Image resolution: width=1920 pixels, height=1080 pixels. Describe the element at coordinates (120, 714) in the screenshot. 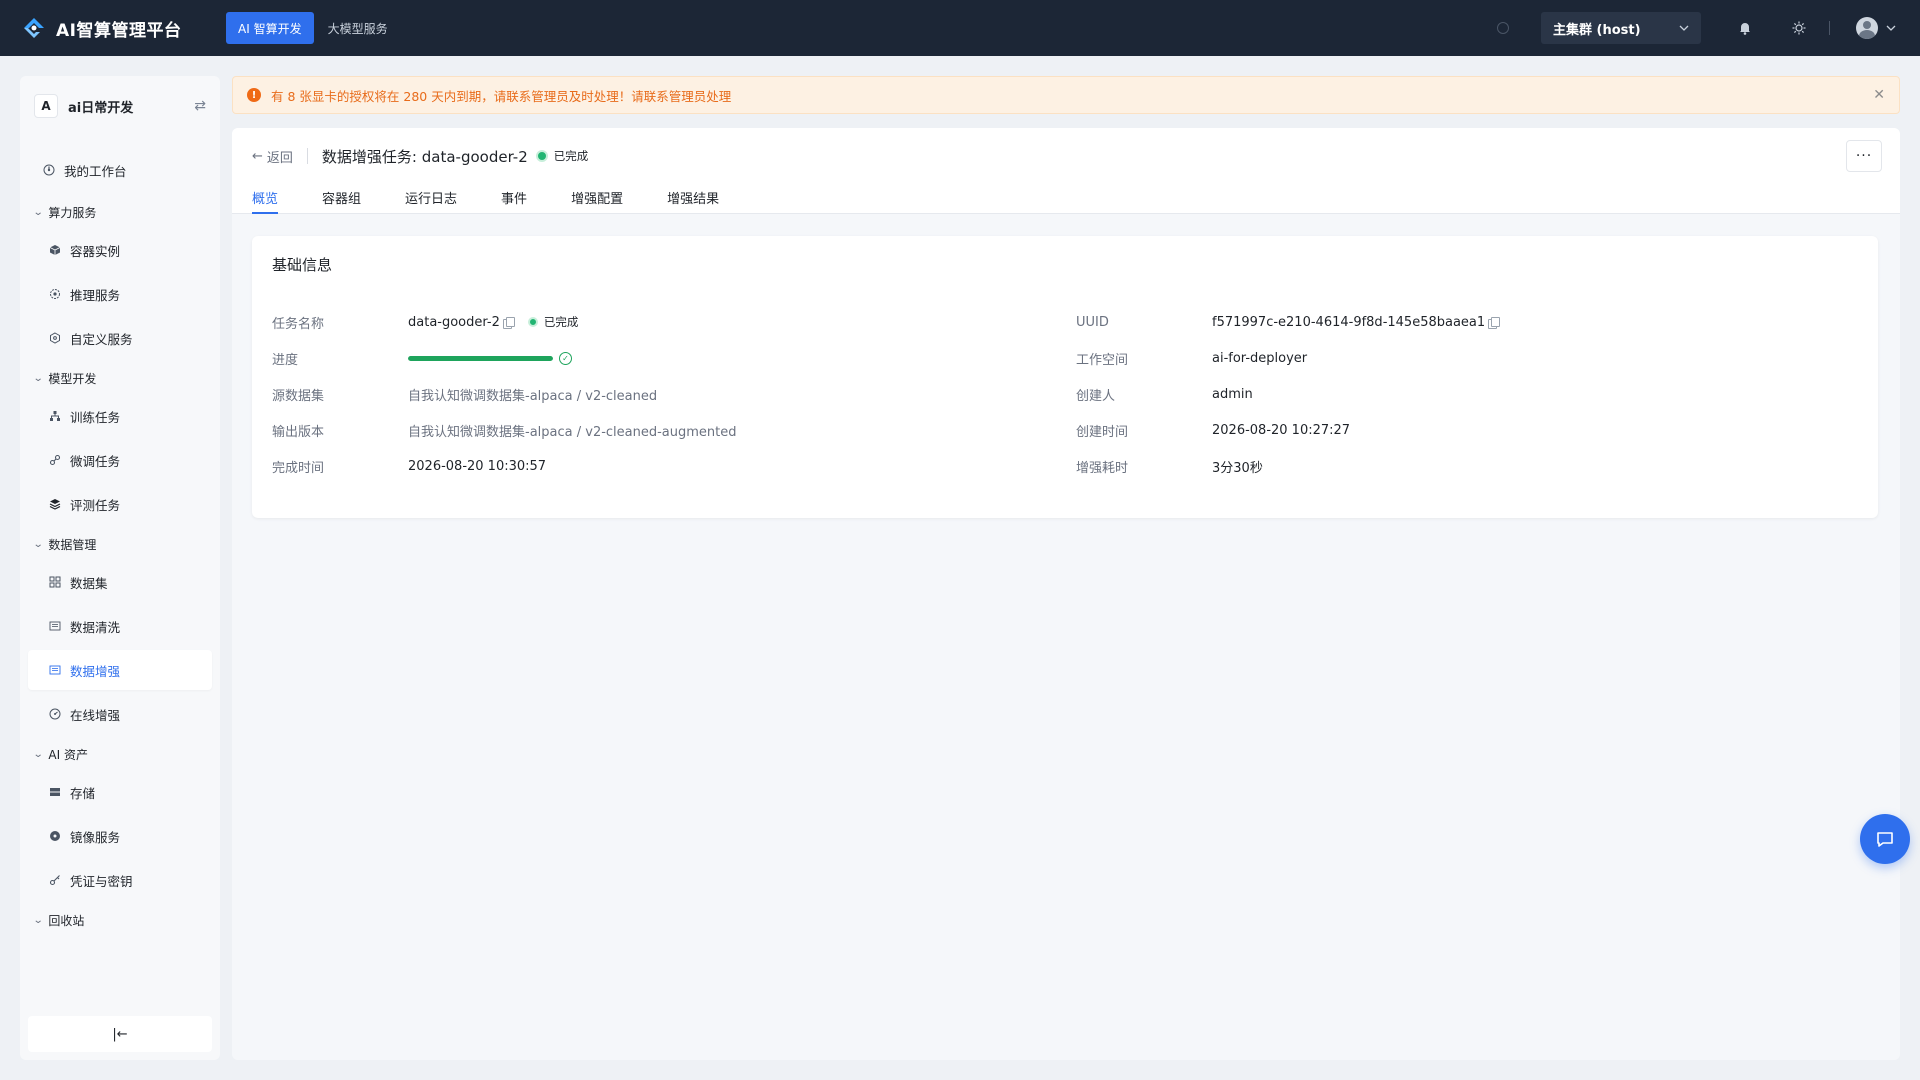

I see `sidebar-item-online-augment: 在线增强` at that location.